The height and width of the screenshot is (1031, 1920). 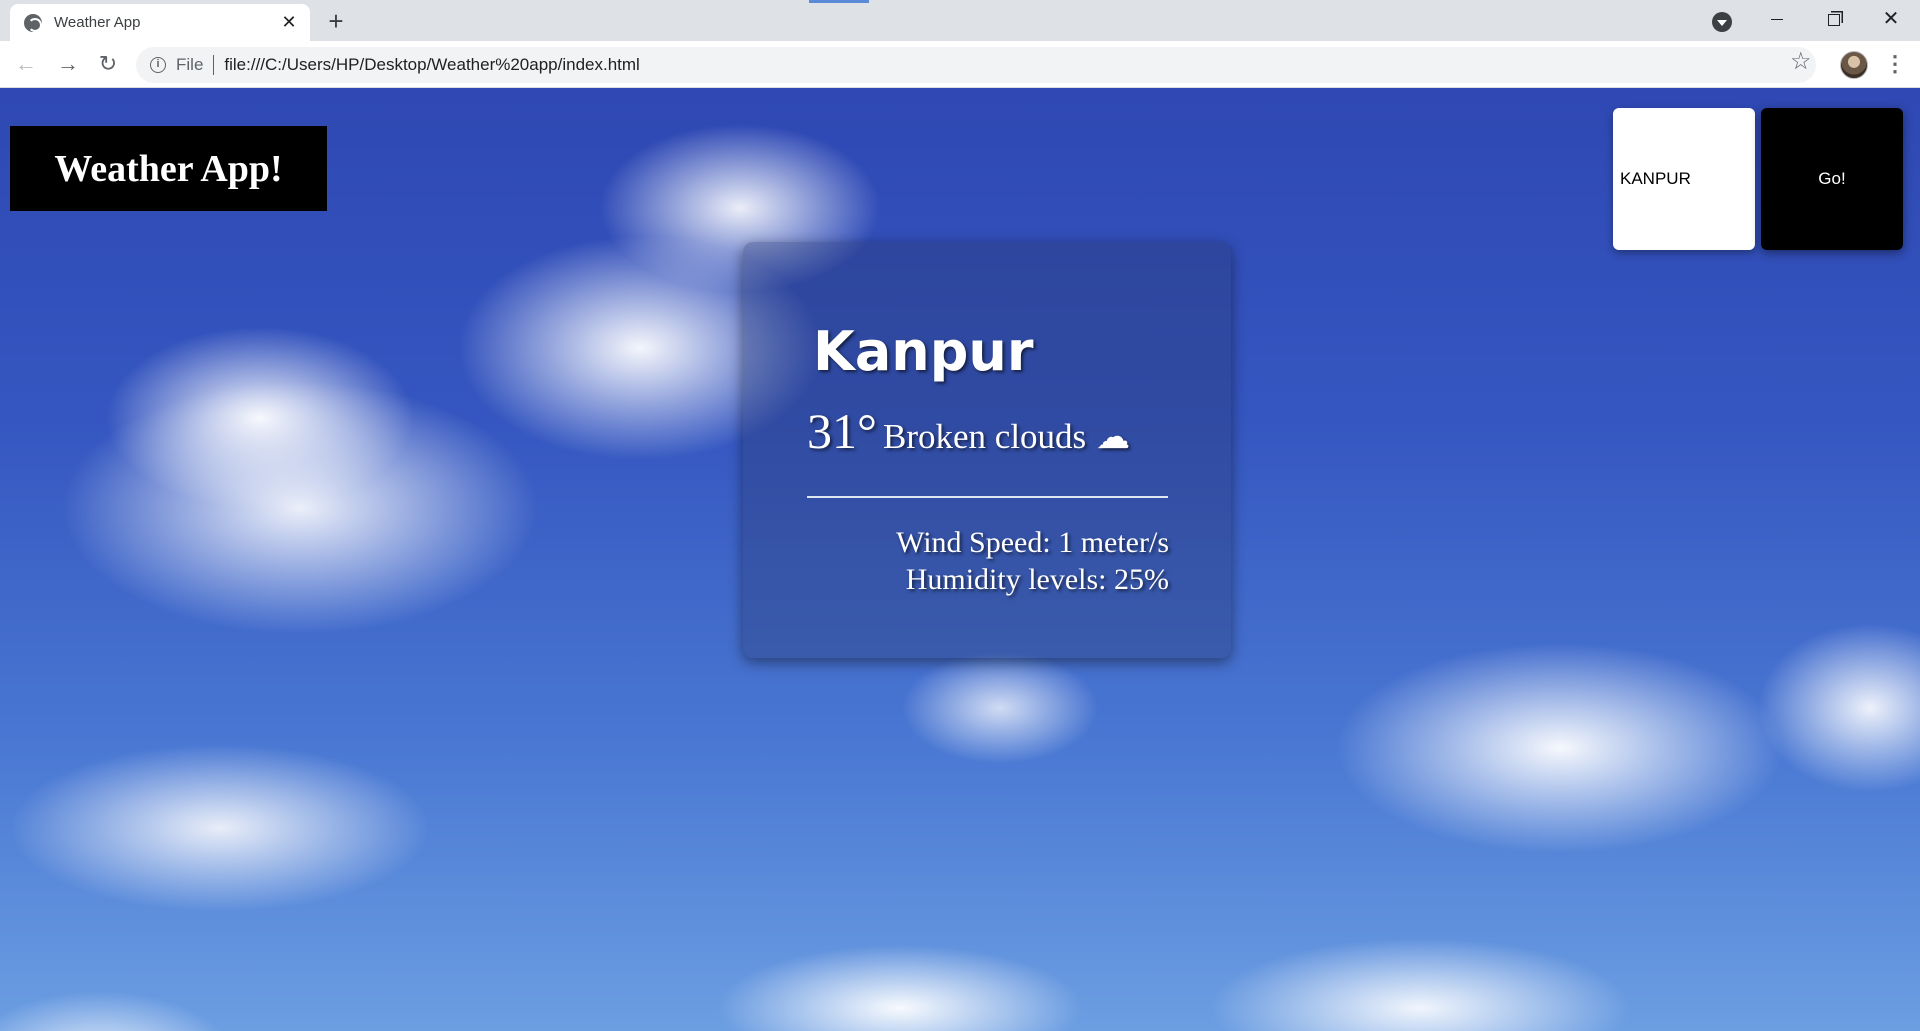 What do you see at coordinates (1832, 179) in the screenshot?
I see `go-button: Go!` at bounding box center [1832, 179].